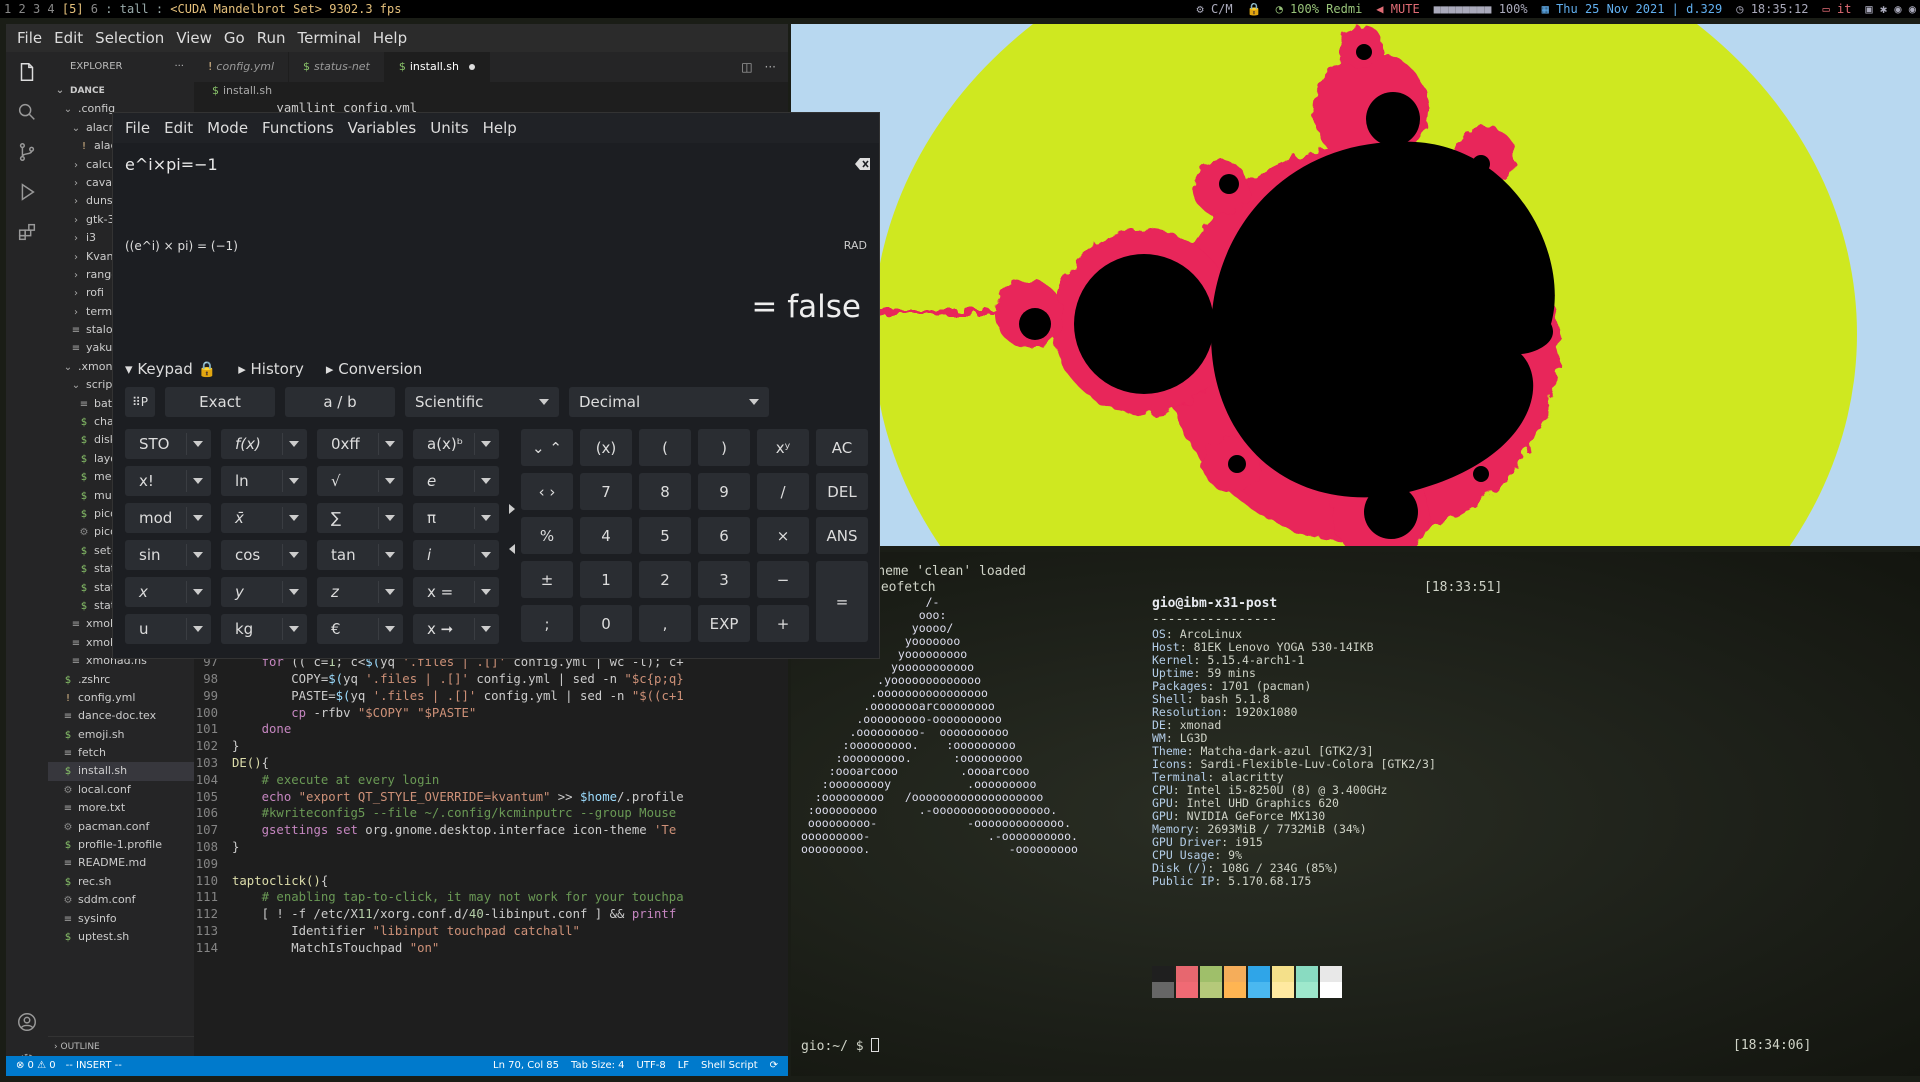 The image size is (1920, 1082). Describe the element at coordinates (27, 192) in the screenshot. I see `run-debug-activity` at that location.